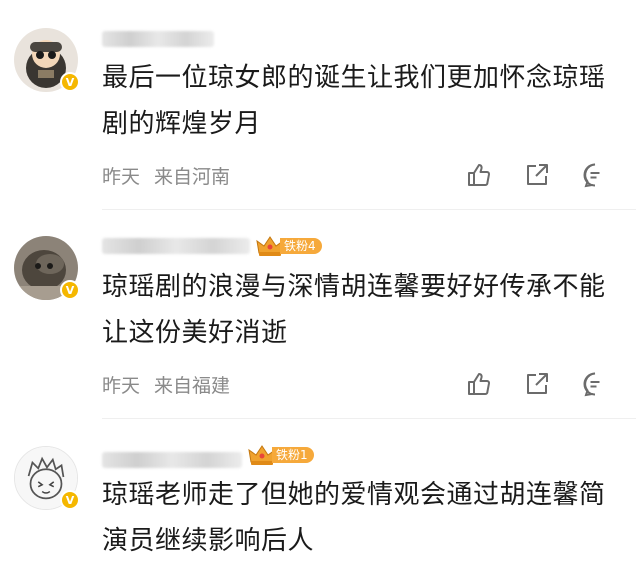 The height and width of the screenshot is (564, 636). I want to click on fan-level-label: 铁粉4, so click(301, 246).